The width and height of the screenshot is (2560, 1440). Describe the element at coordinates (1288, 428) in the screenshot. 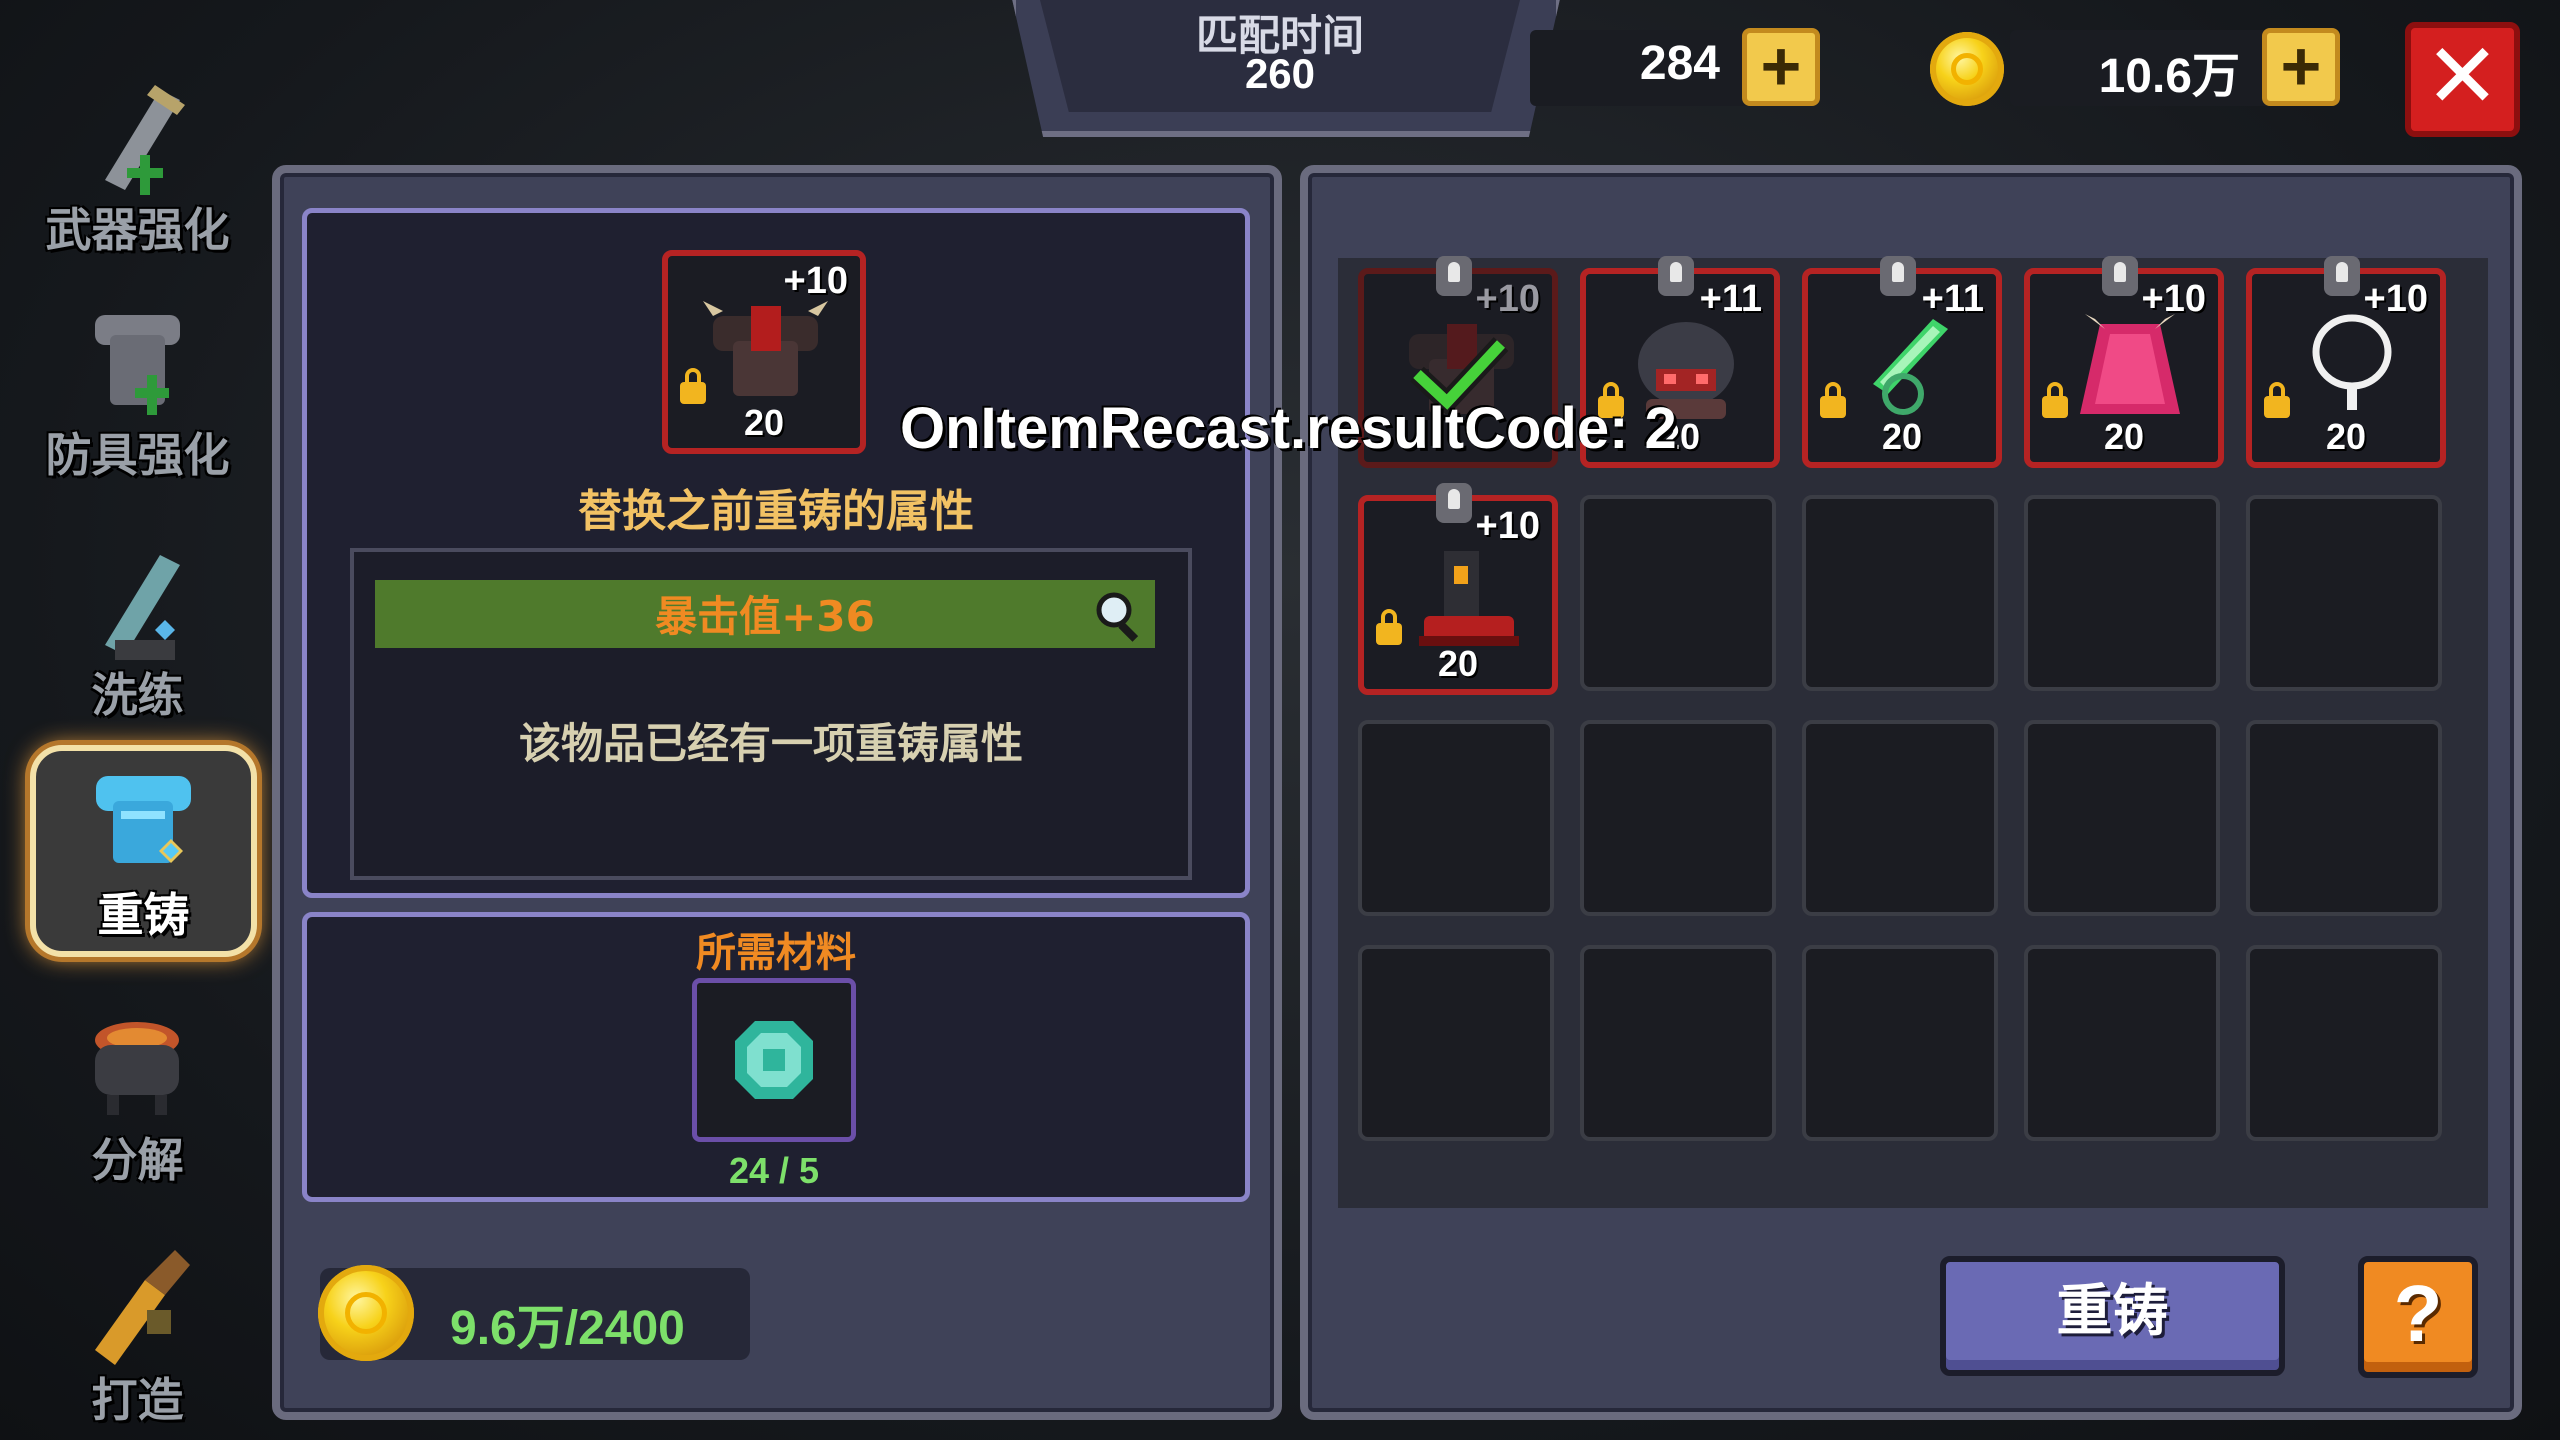

I see `debug-log-text: OnItemRecast.resultCode: 2` at that location.